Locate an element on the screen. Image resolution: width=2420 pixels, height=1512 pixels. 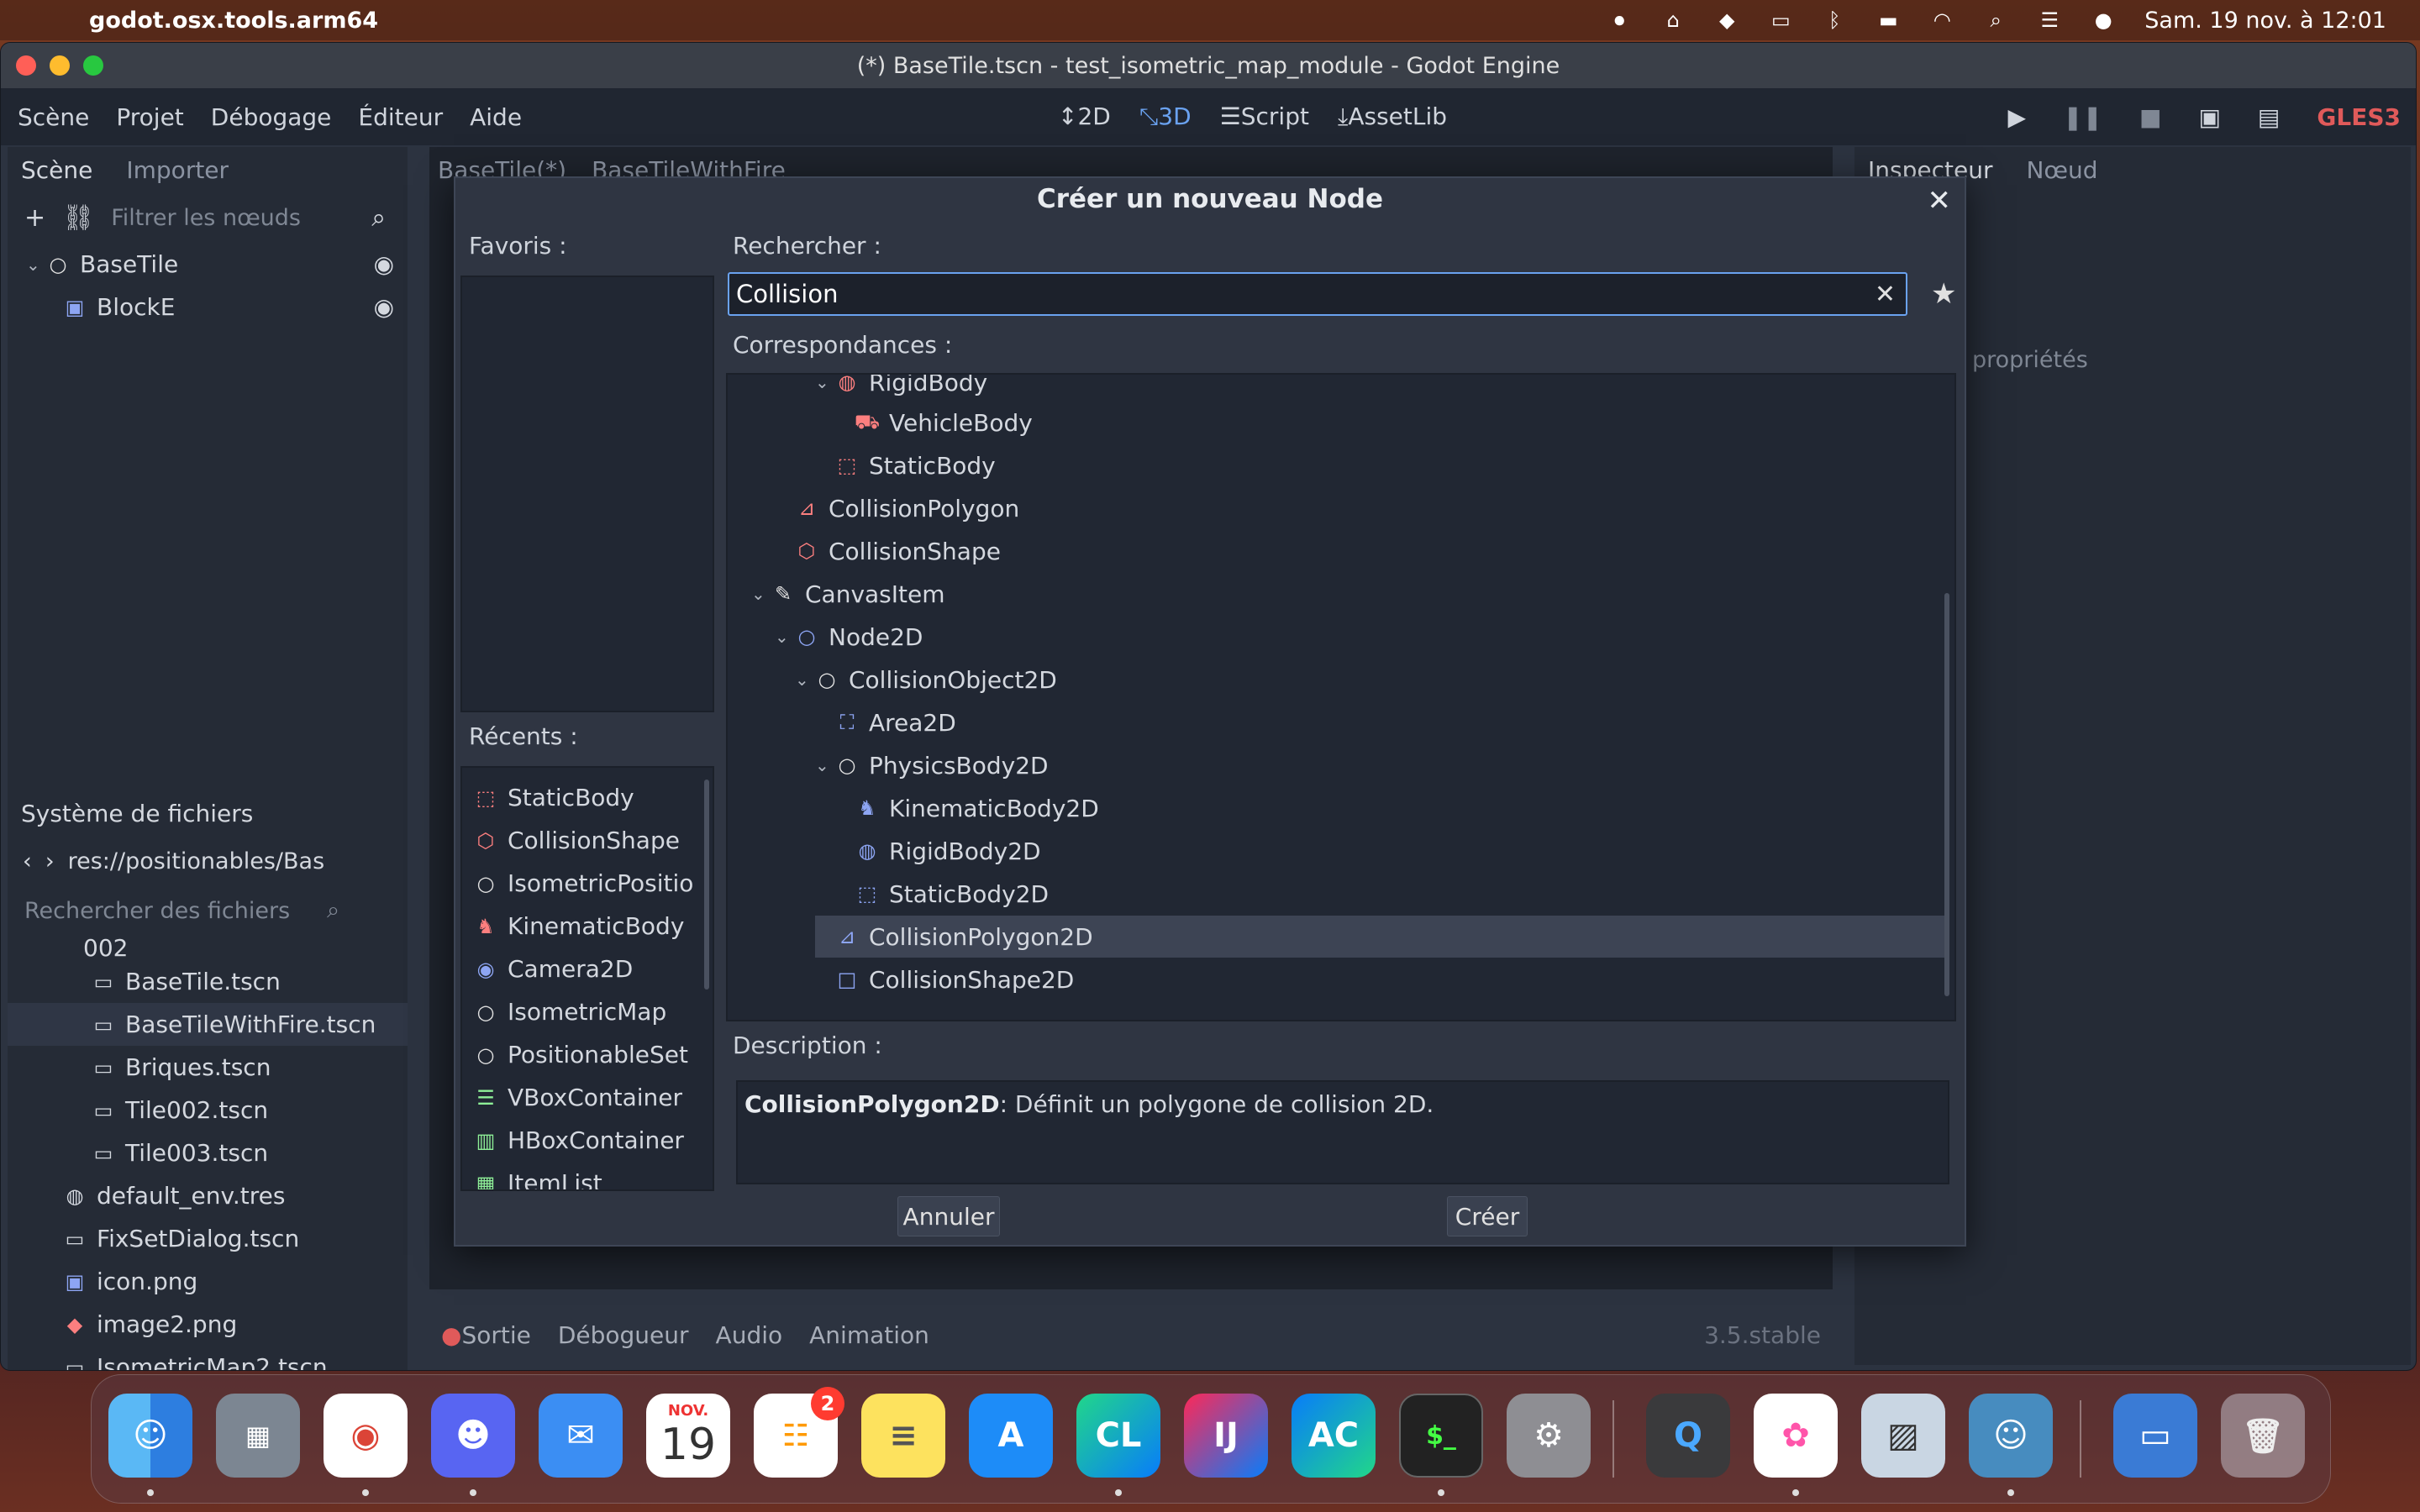
file-item: ▭ Briques.tscn is located at coordinates (208, 1067).